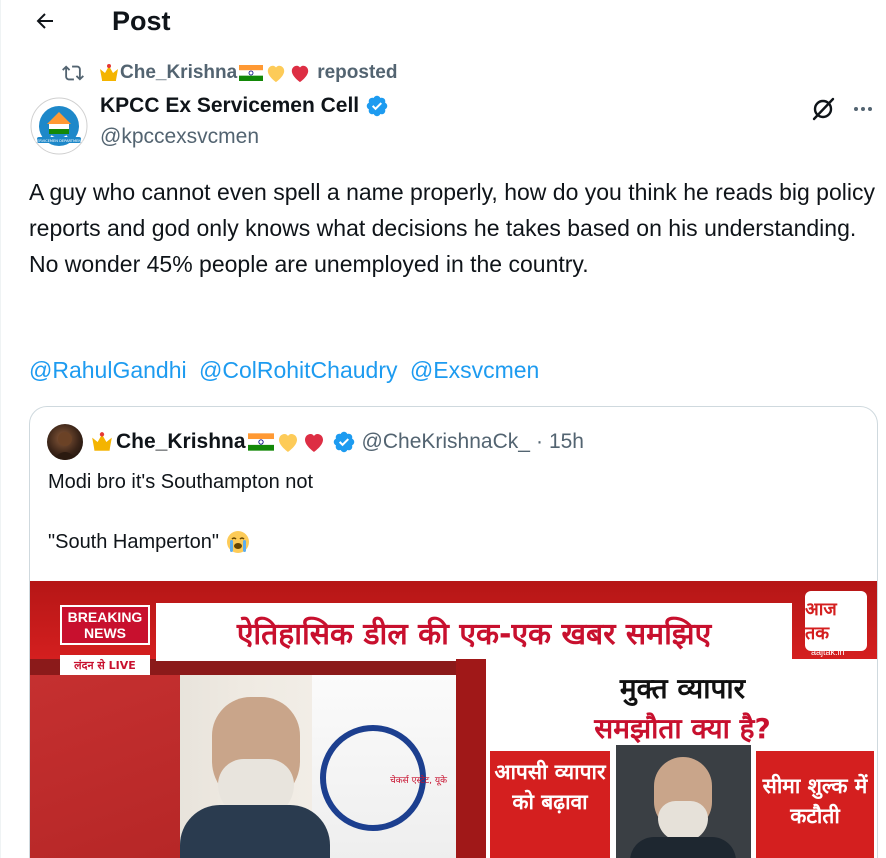 The height and width of the screenshot is (858, 886). Describe the element at coordinates (566, 442) in the screenshot. I see `quote-timestamp: 15h` at that location.